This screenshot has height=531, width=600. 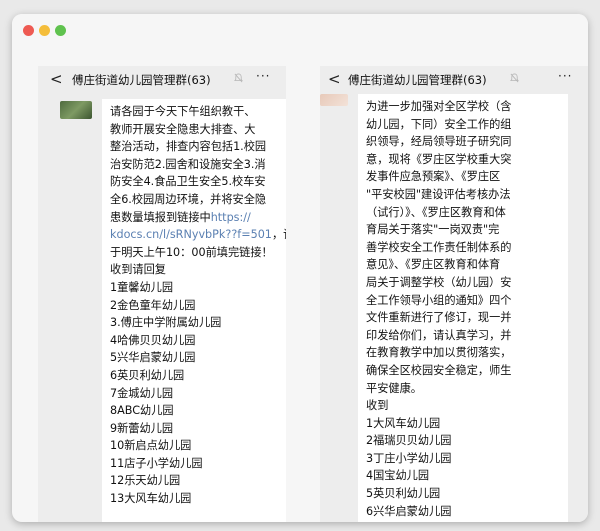 What do you see at coordinates (439, 159) in the screenshot?
I see `message-text: 意，现将《罗庄区学校重大突` at bounding box center [439, 159].